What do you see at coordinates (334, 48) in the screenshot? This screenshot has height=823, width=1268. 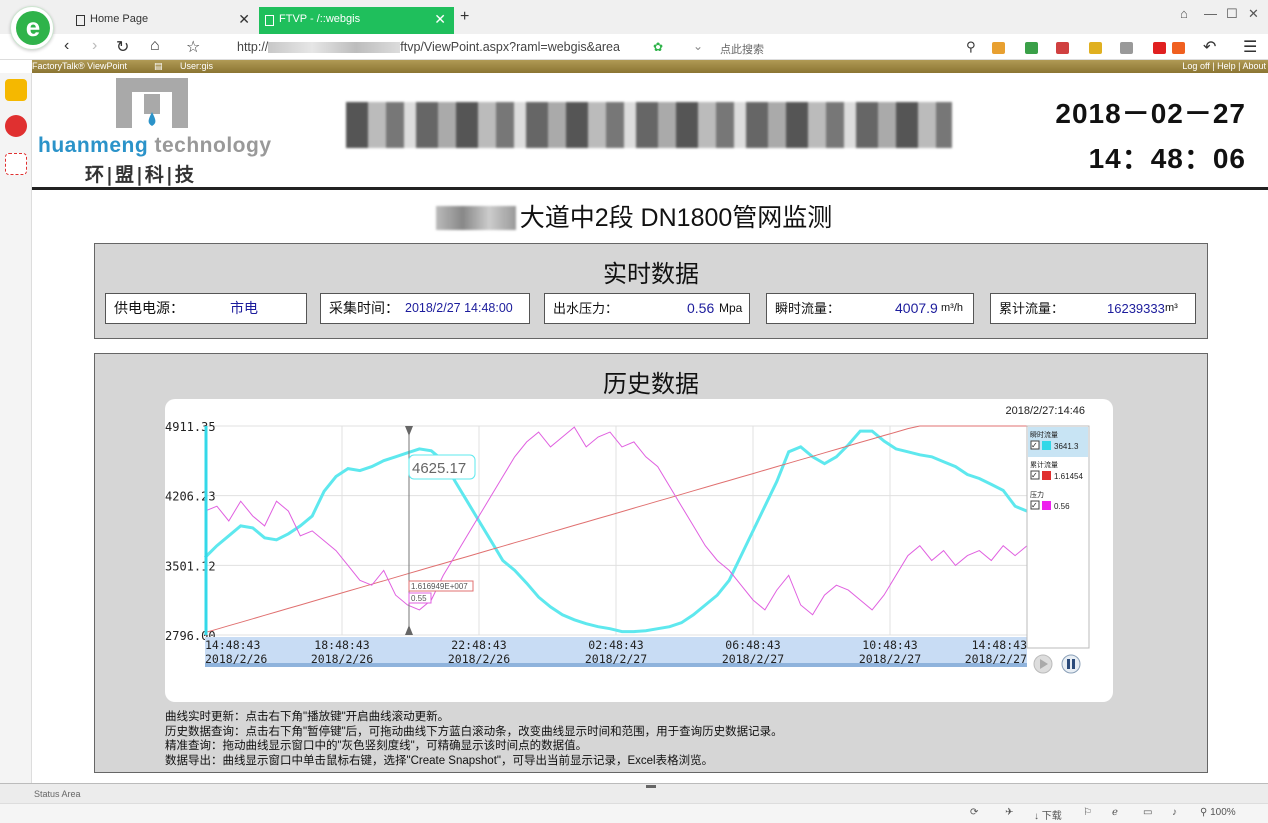 I see `address-host-blurred` at bounding box center [334, 48].